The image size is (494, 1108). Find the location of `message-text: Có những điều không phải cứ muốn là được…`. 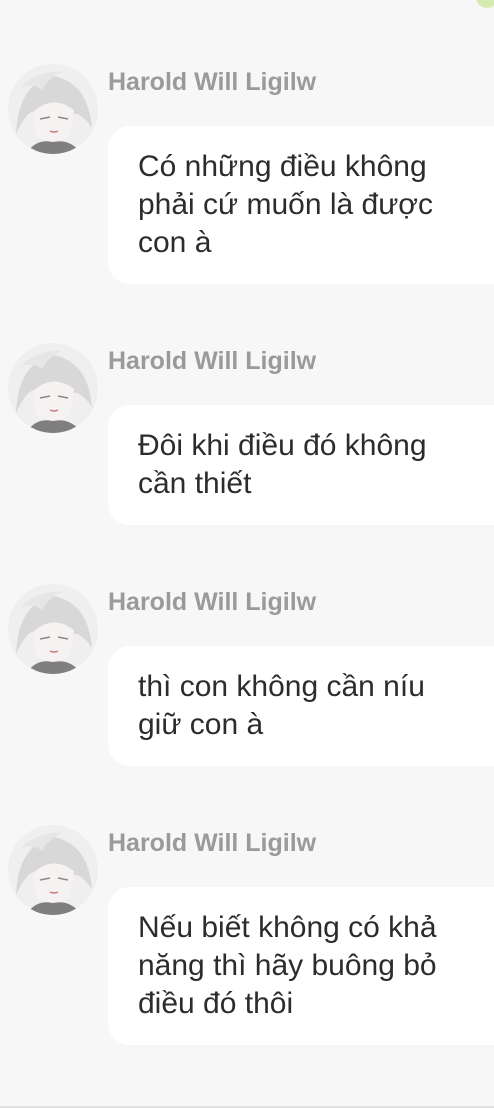

message-text: Có những điều không phải cứ muốn là được… is located at coordinates (285, 204).